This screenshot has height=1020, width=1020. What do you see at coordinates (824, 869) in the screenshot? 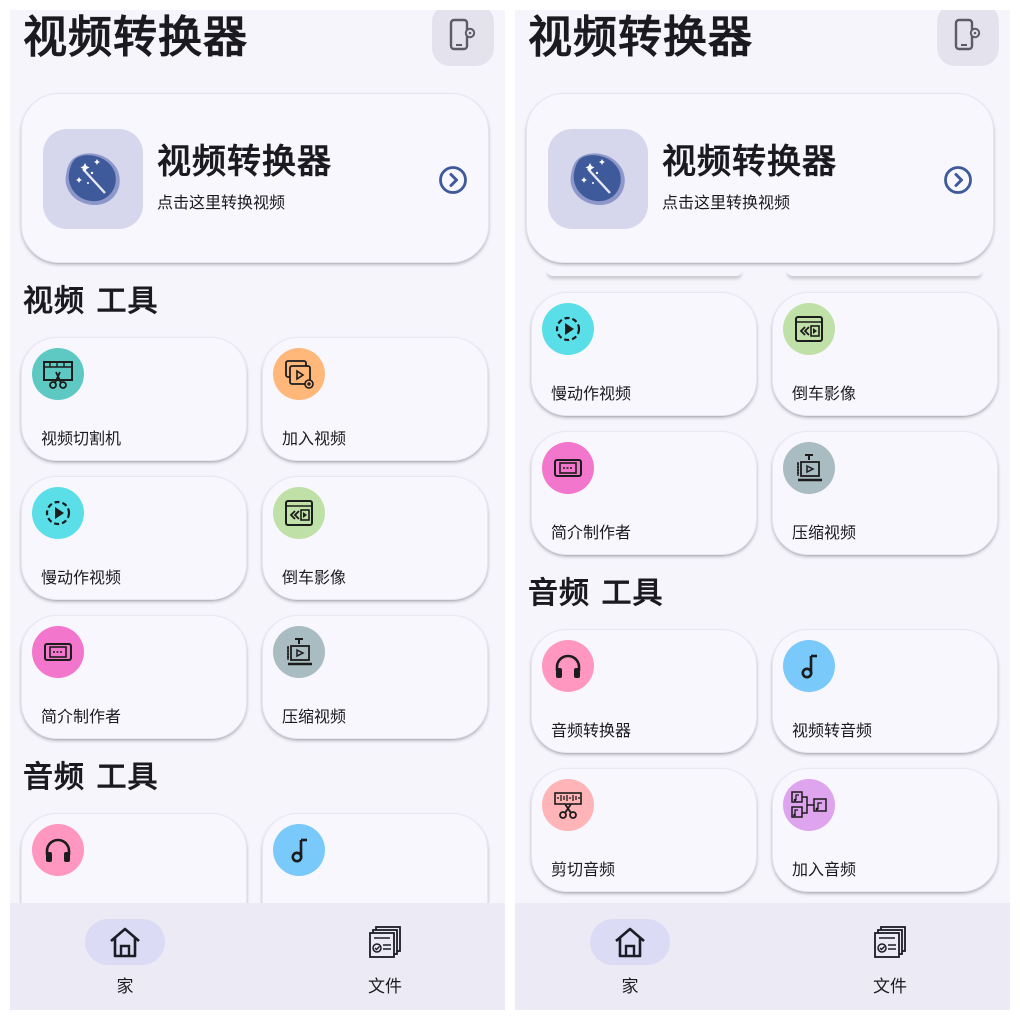
I see `tool-label: 加入音频` at bounding box center [824, 869].